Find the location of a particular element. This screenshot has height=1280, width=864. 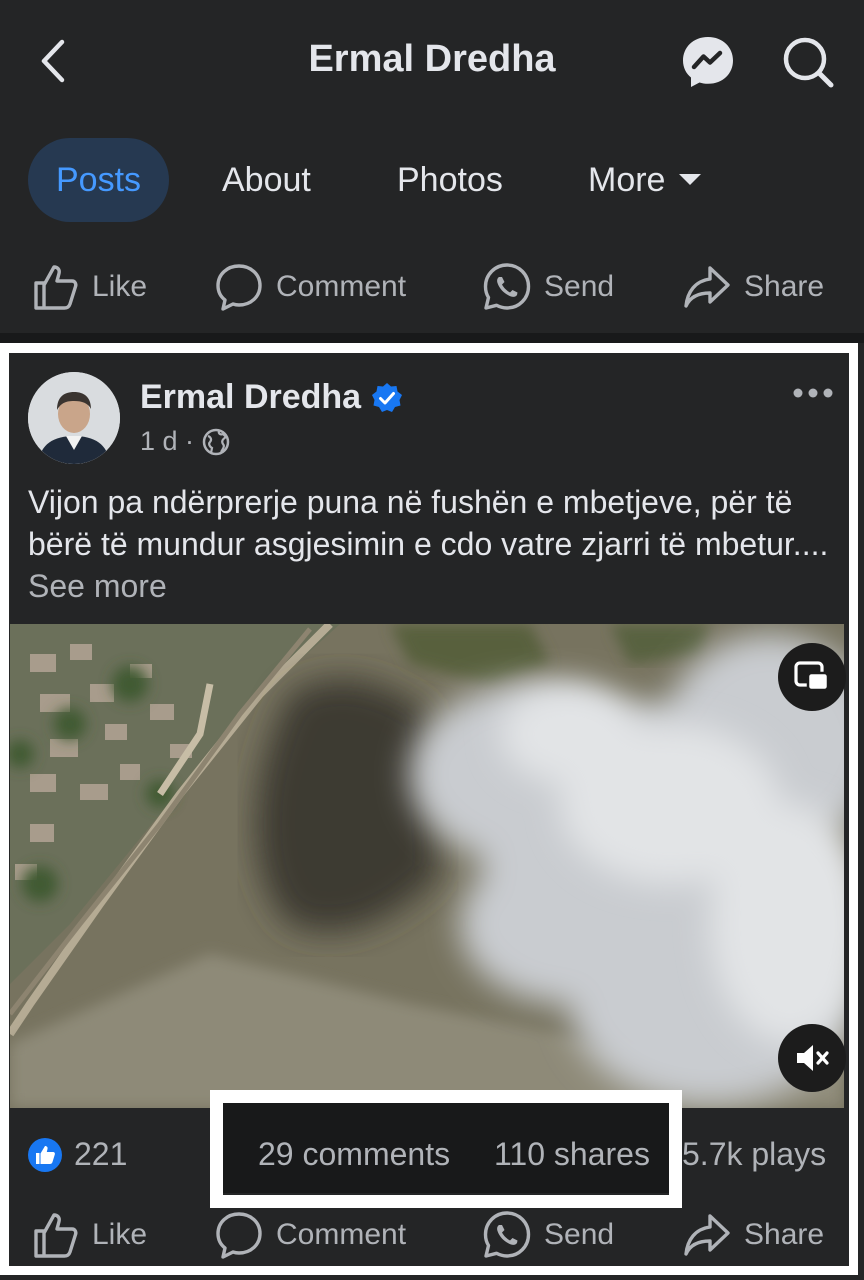

avatar-photo is located at coordinates (74, 418).